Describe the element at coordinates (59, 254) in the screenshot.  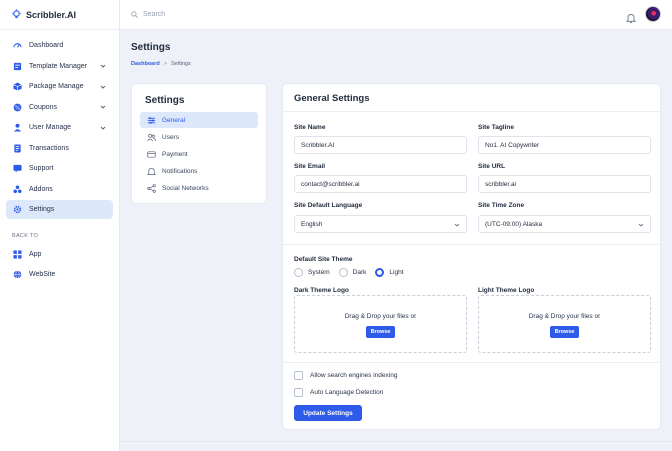
I see `sidebar-item-app: App` at that location.